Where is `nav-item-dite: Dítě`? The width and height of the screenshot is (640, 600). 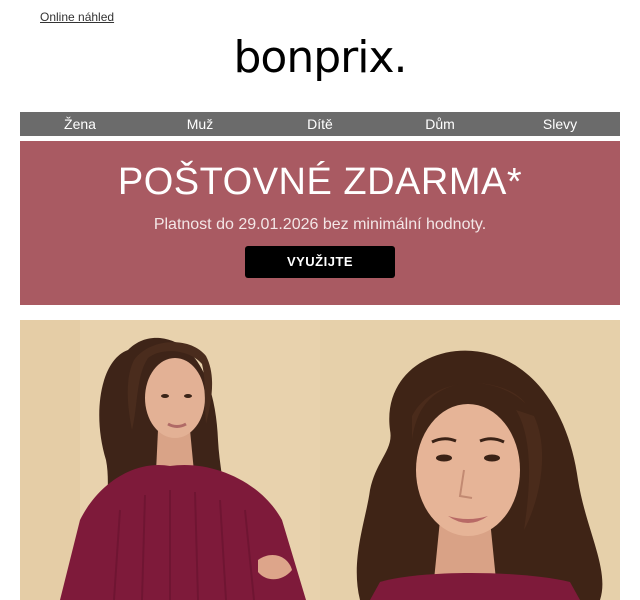
nav-item-dite: Dítě is located at coordinates (320, 124).